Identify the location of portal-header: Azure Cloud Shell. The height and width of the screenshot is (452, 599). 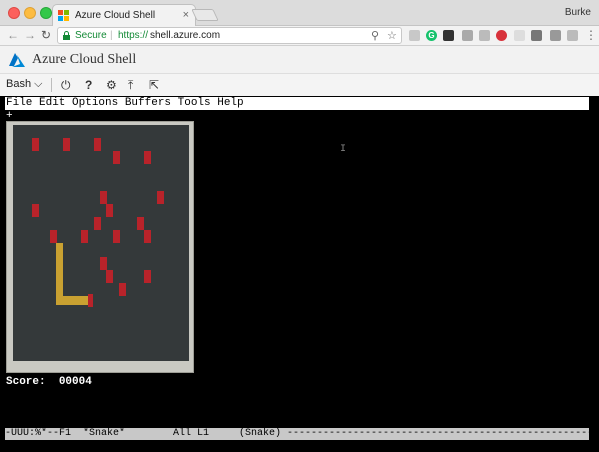
(299, 60).